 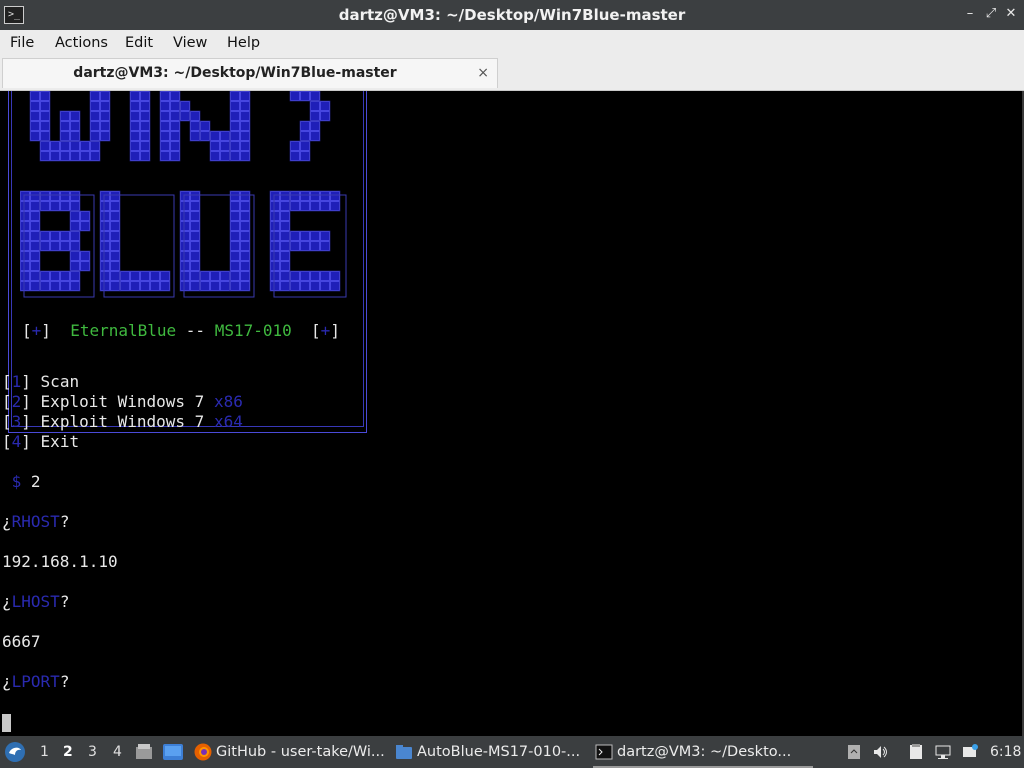 I want to click on close-window-icon: ✕, so click(x=1011, y=14).